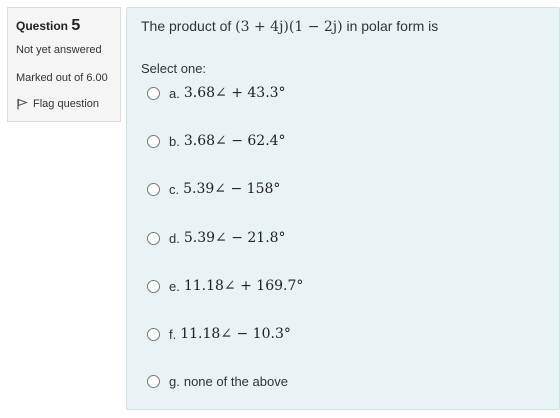  Describe the element at coordinates (153, 141) in the screenshot. I see `radio-b` at that location.